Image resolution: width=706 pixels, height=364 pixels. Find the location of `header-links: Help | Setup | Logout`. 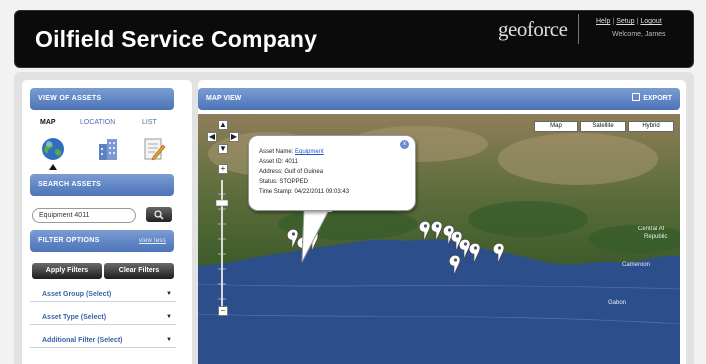

header-links: Help | Setup | Logout is located at coordinates (629, 21).